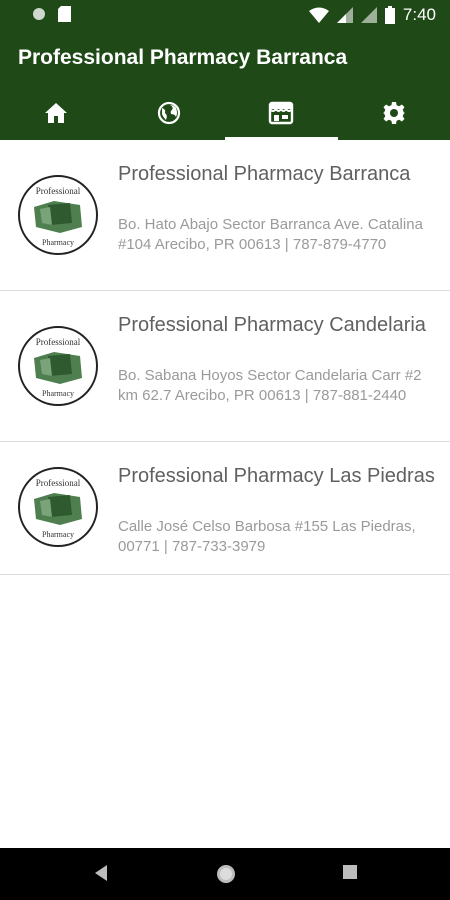 The image size is (450, 900). What do you see at coordinates (272, 325) in the screenshot?
I see `pharmacy-name: Professional Pharmacy Candelaria` at bounding box center [272, 325].